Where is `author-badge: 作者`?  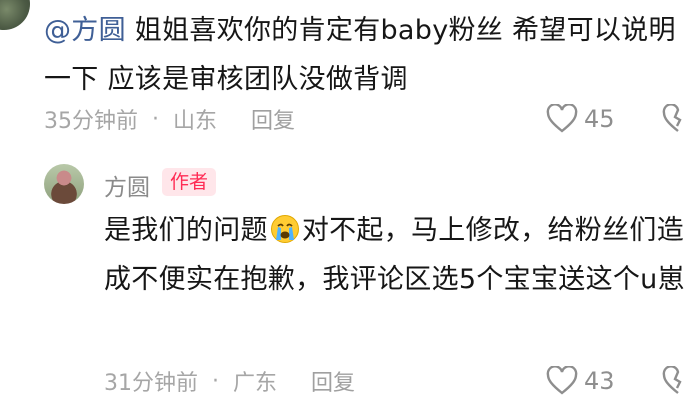
author-badge: 作者 is located at coordinates (189, 182).